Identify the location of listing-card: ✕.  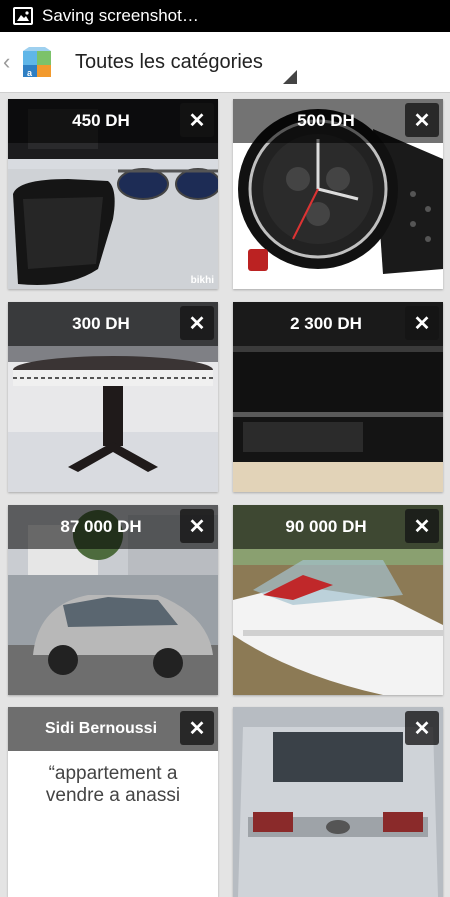
(338, 802).